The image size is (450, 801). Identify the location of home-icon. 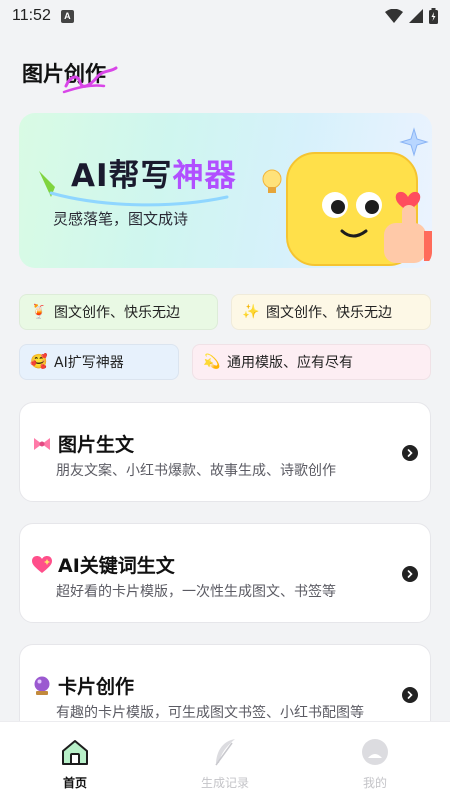
(75, 752).